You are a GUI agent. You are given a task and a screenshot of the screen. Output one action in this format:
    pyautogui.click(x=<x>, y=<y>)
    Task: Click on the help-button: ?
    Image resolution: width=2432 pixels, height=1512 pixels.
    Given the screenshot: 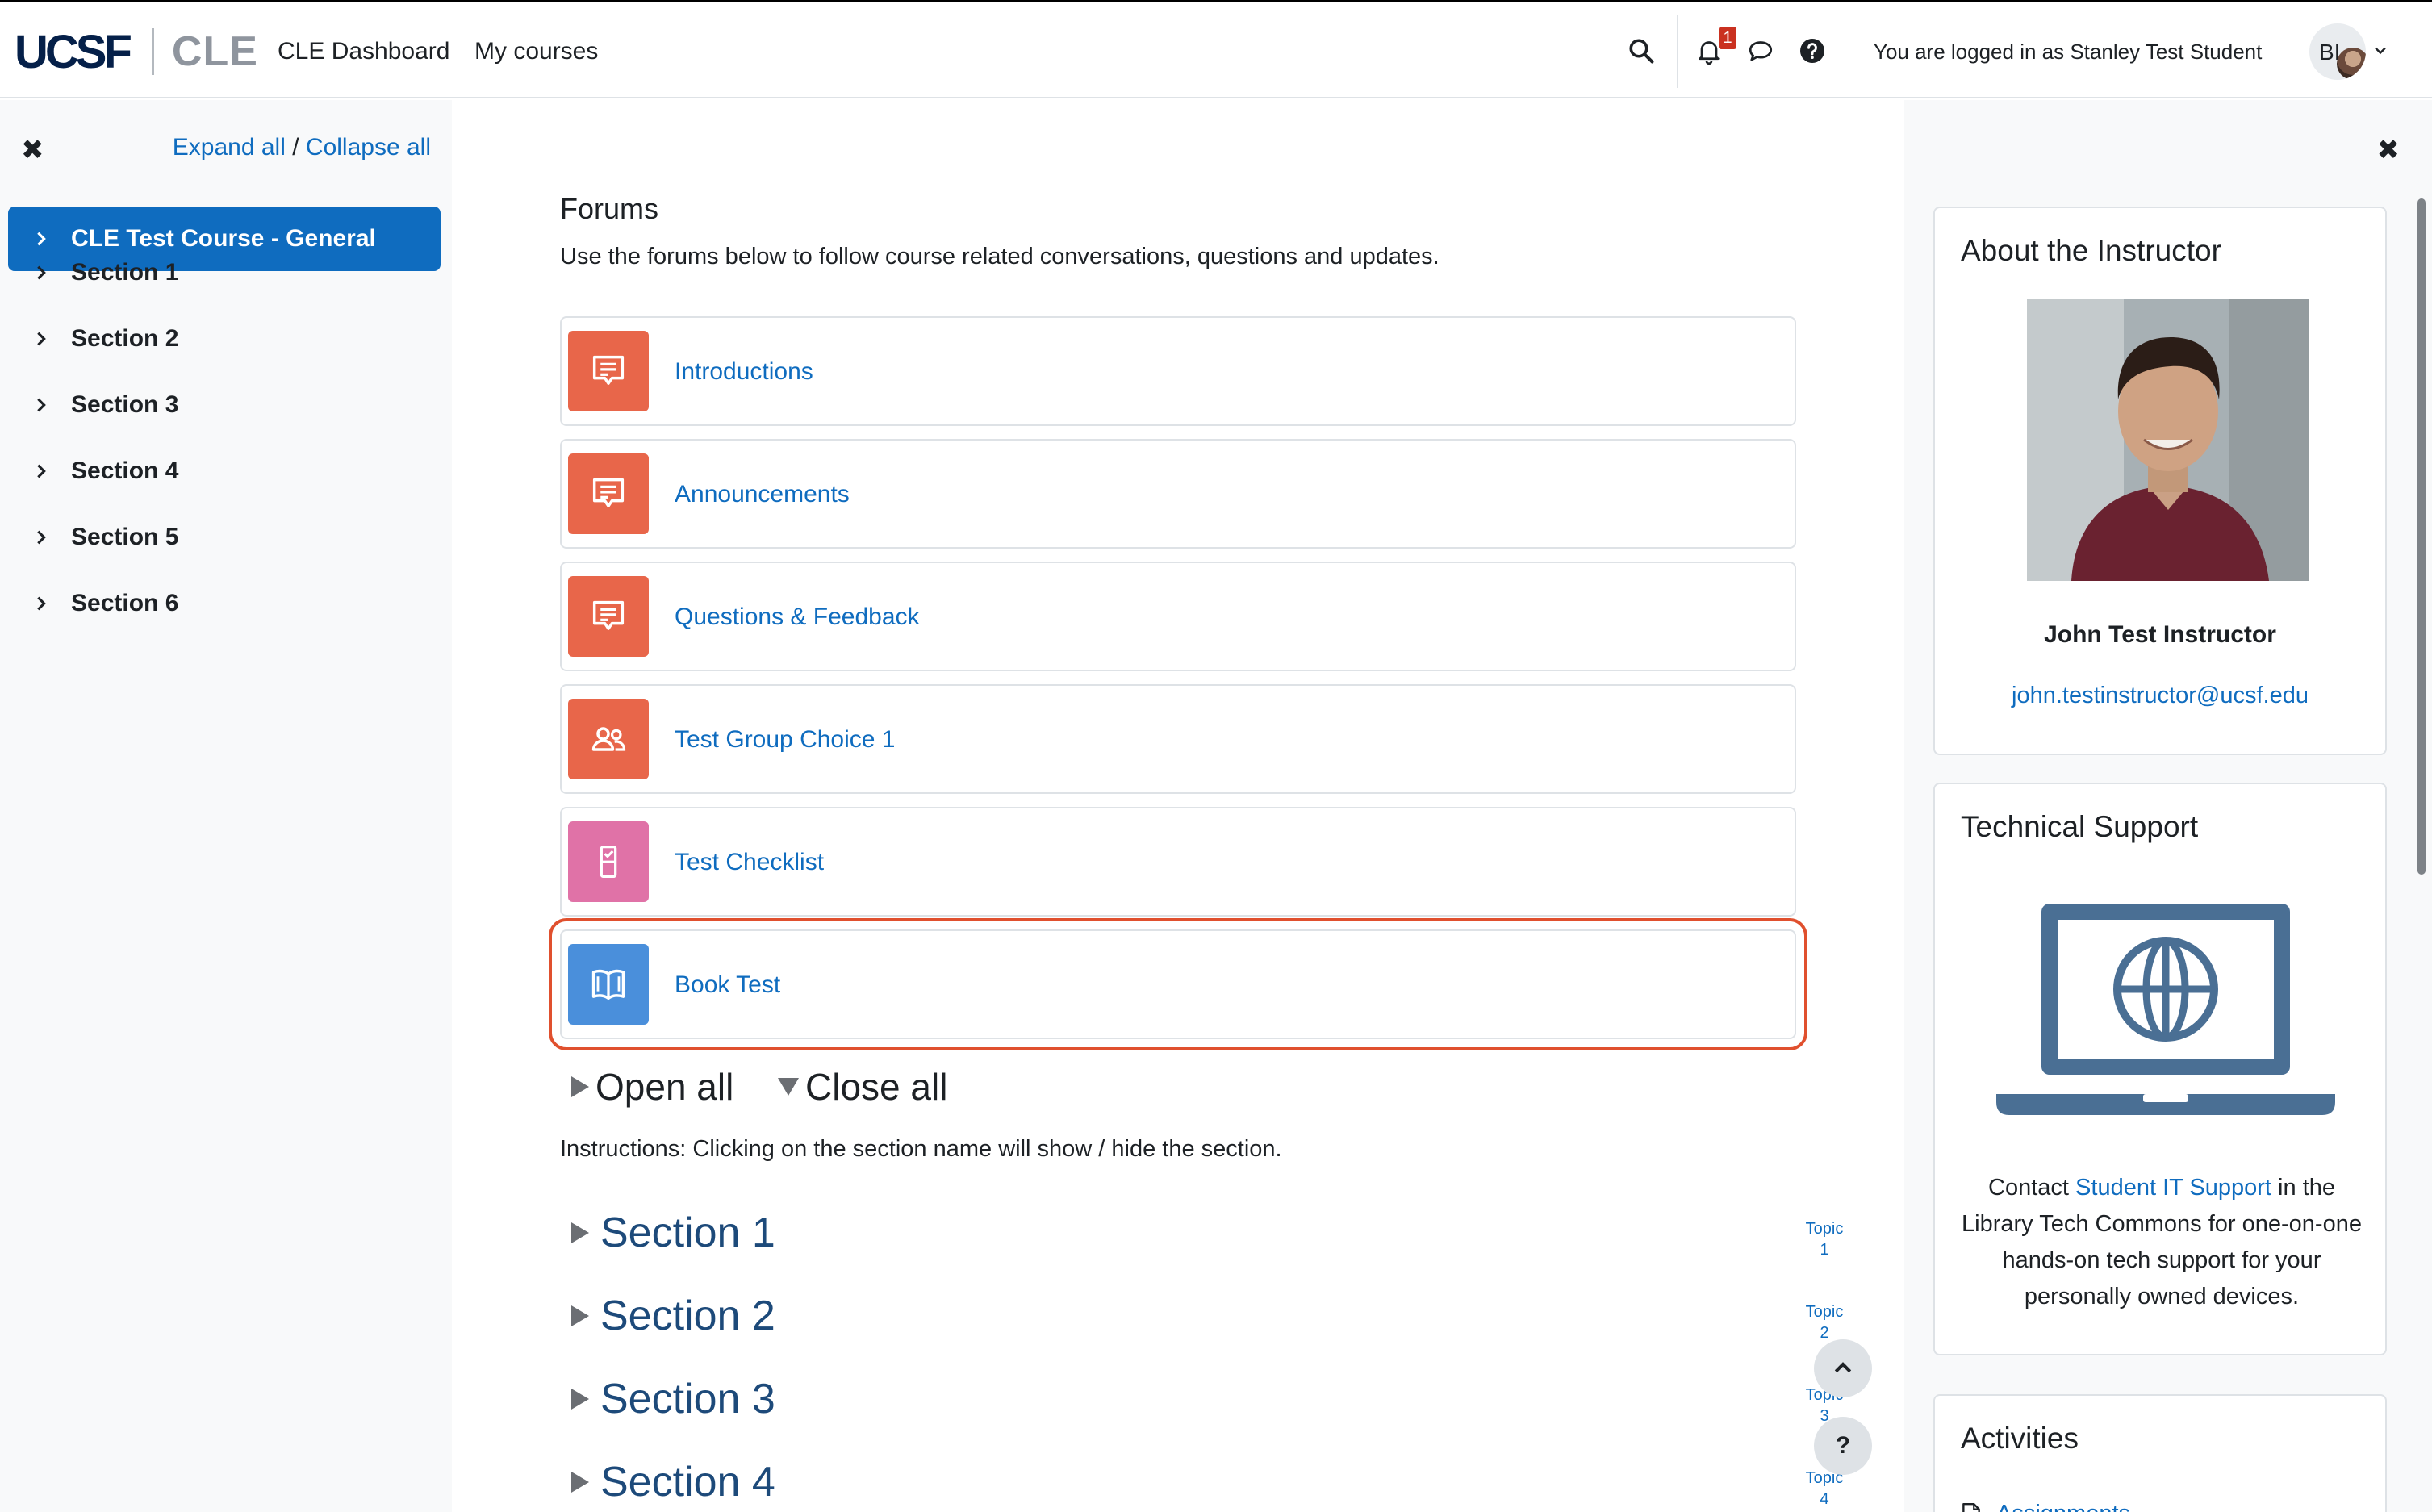 What is the action you would take?
    pyautogui.click(x=1843, y=1446)
    